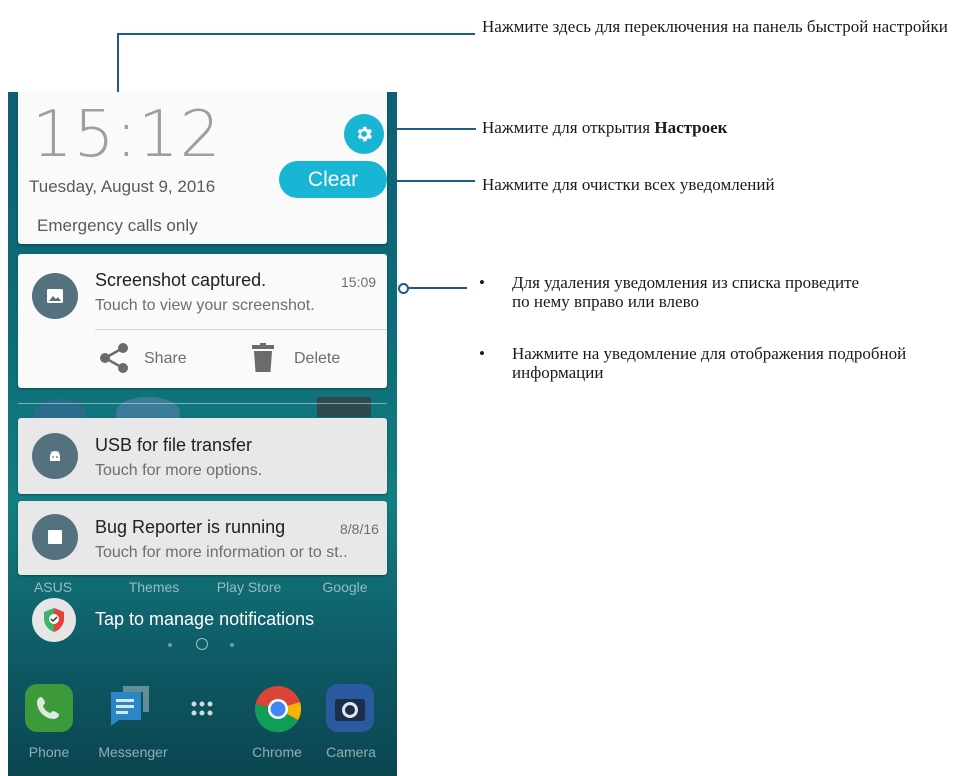  I want to click on image-icon, so click(55, 296).